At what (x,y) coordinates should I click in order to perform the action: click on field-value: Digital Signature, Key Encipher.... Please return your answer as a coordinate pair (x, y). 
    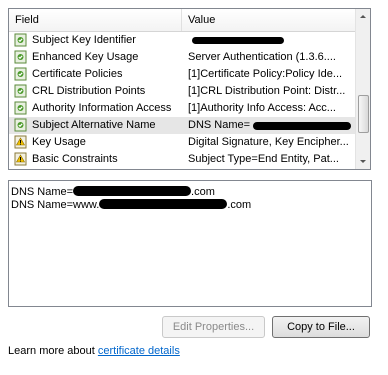
    Looking at the image, I should click on (268, 142).